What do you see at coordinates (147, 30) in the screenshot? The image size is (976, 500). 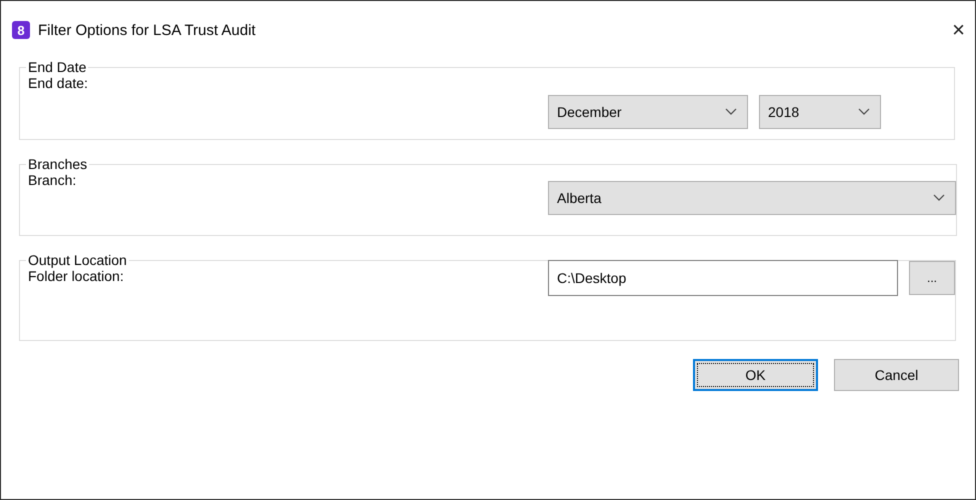 I see `window-title: Filter Options for LSA Trust Audit` at bounding box center [147, 30].